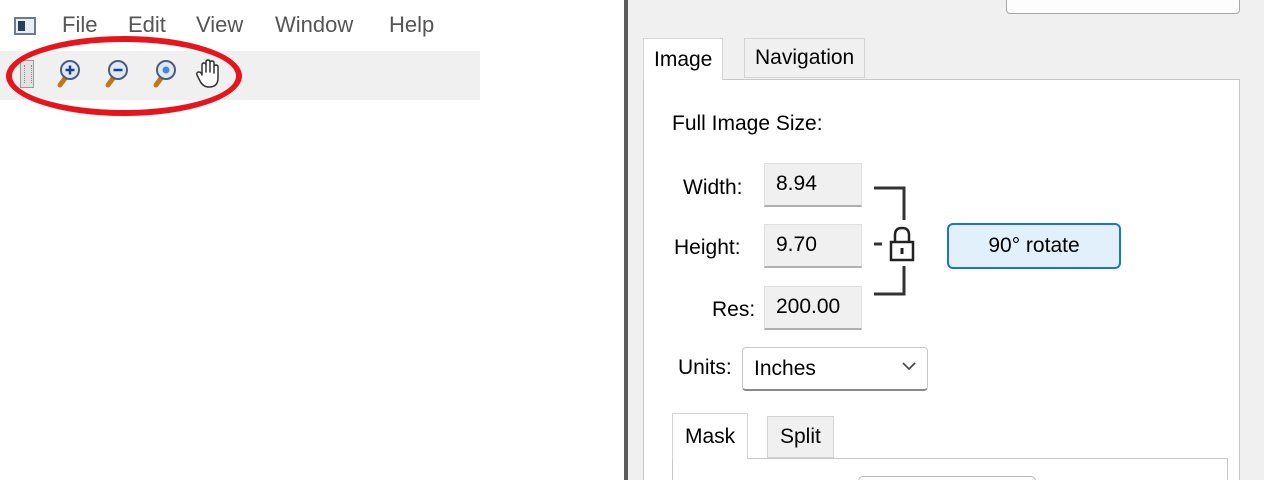  I want to click on menu-file: File, so click(79, 25).